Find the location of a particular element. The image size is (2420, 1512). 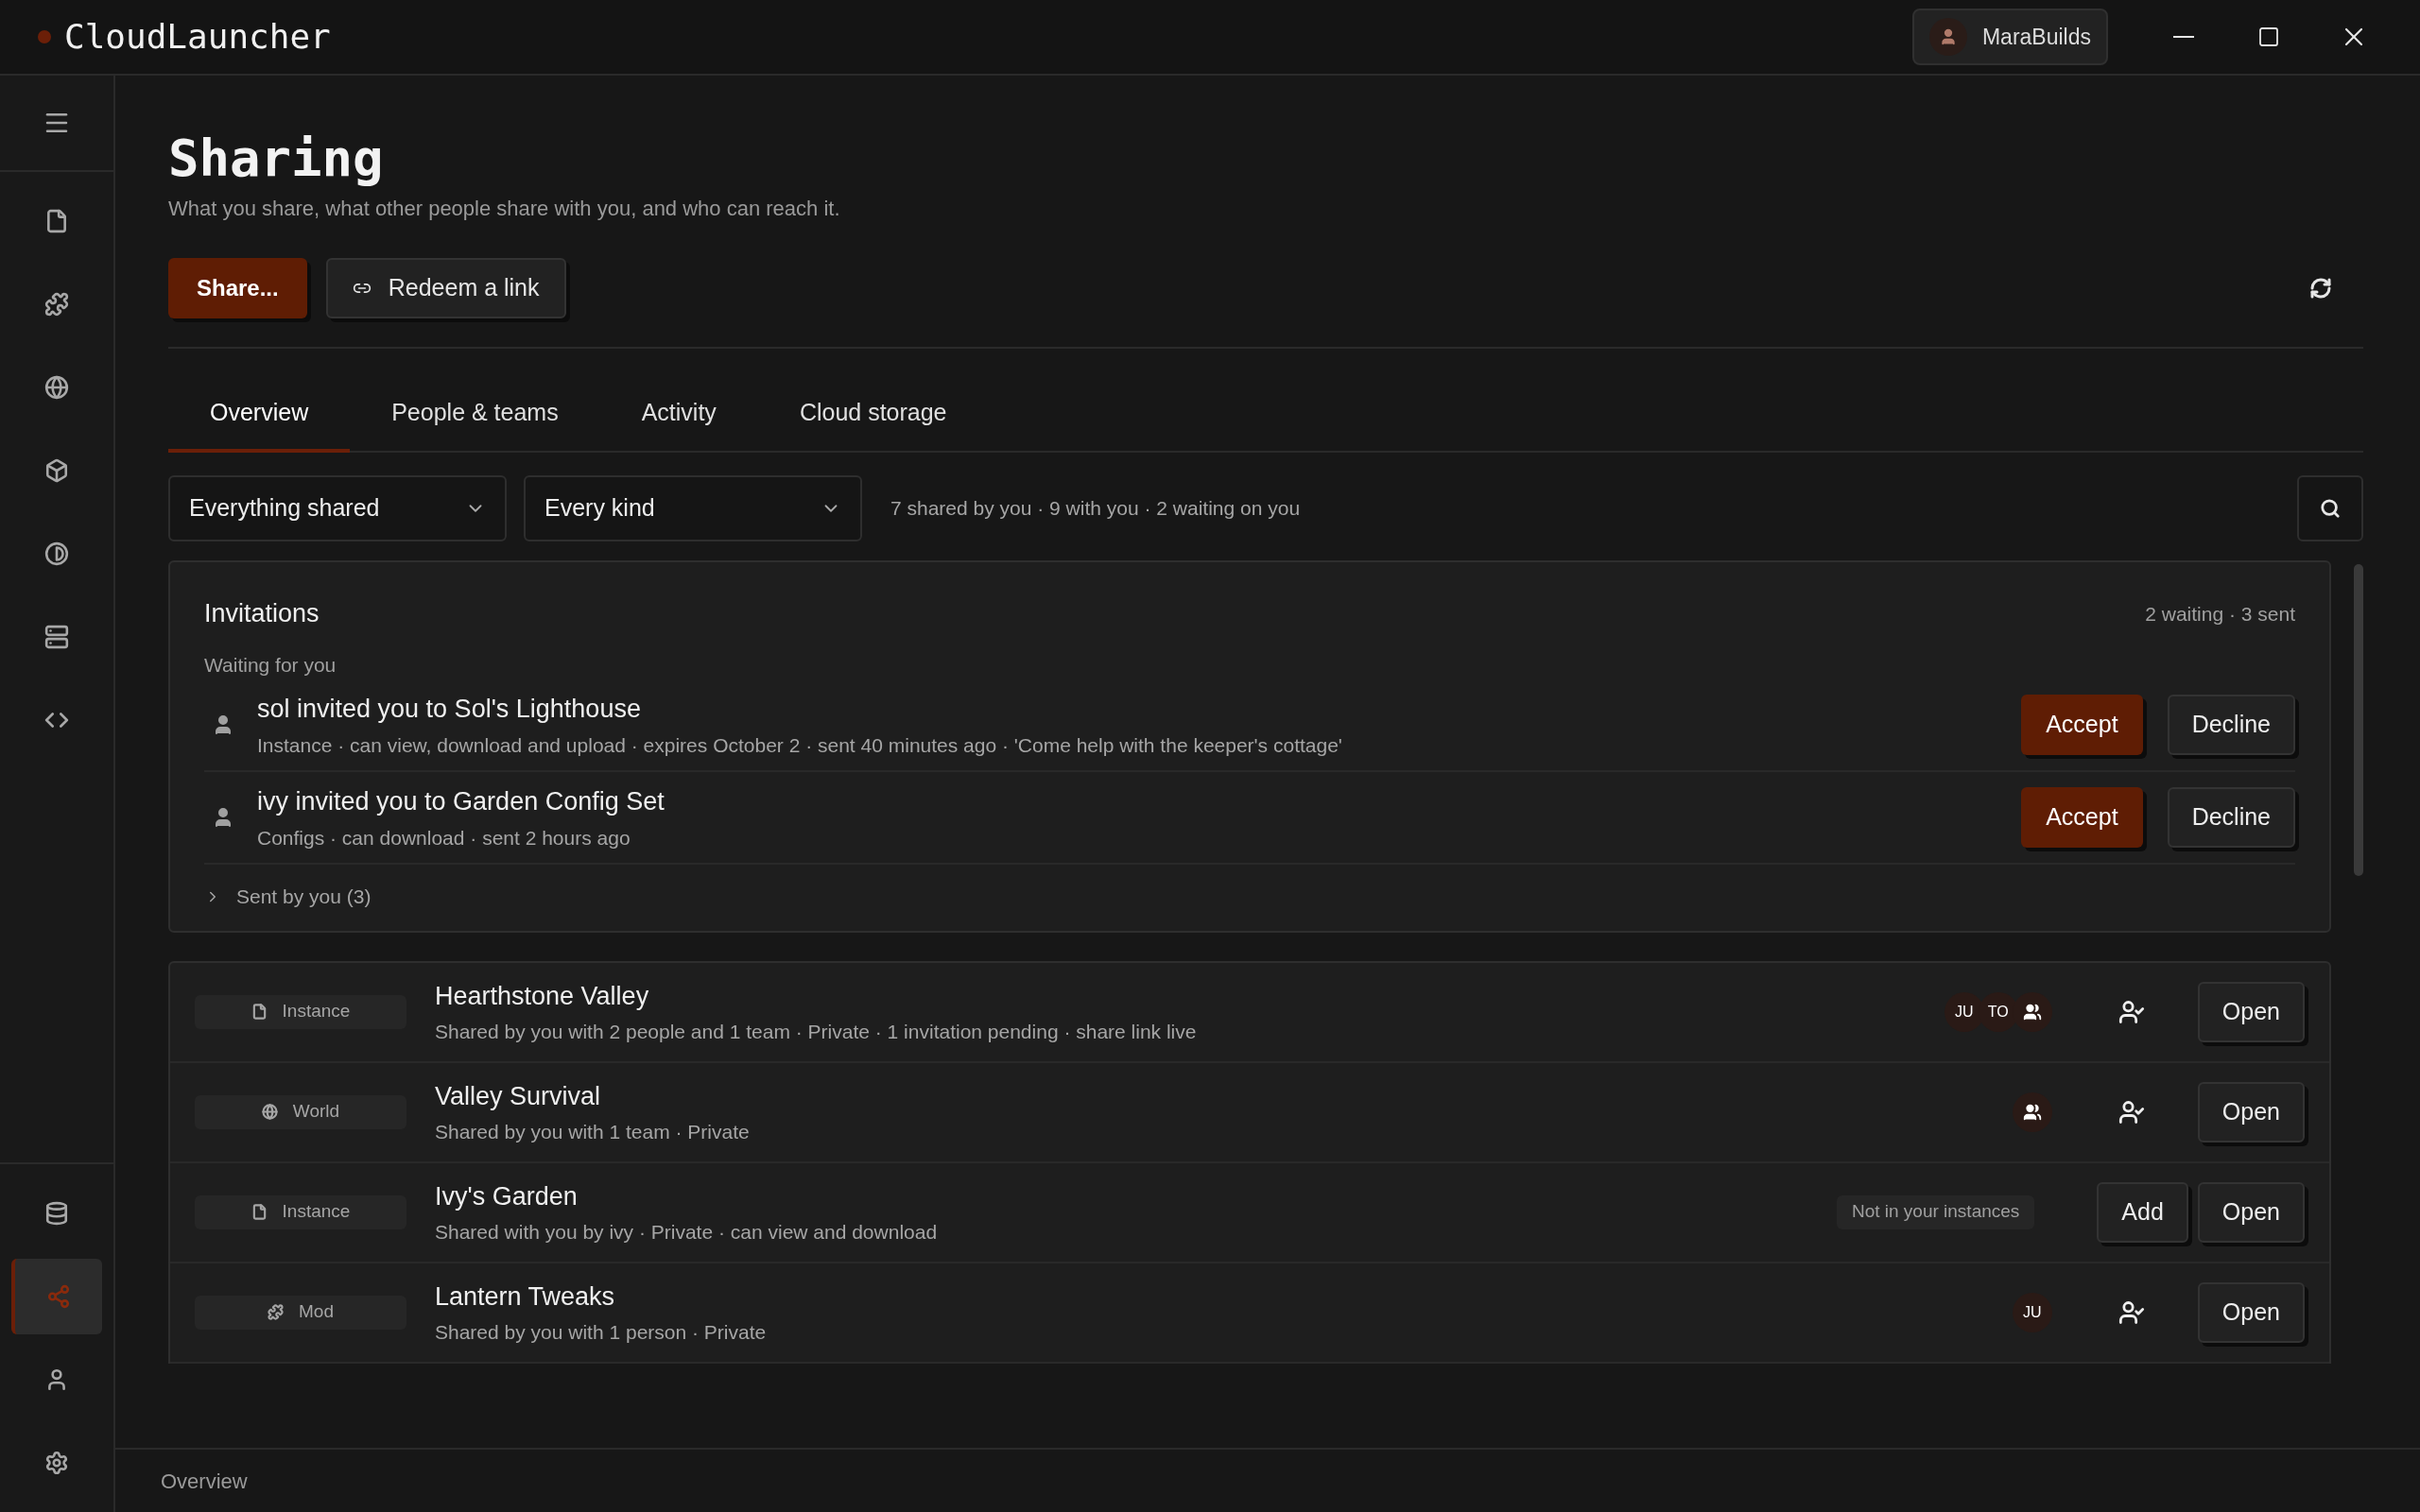

invitation-title: sol invited you to Sol's Lighthouse is located at coordinates (449, 709).